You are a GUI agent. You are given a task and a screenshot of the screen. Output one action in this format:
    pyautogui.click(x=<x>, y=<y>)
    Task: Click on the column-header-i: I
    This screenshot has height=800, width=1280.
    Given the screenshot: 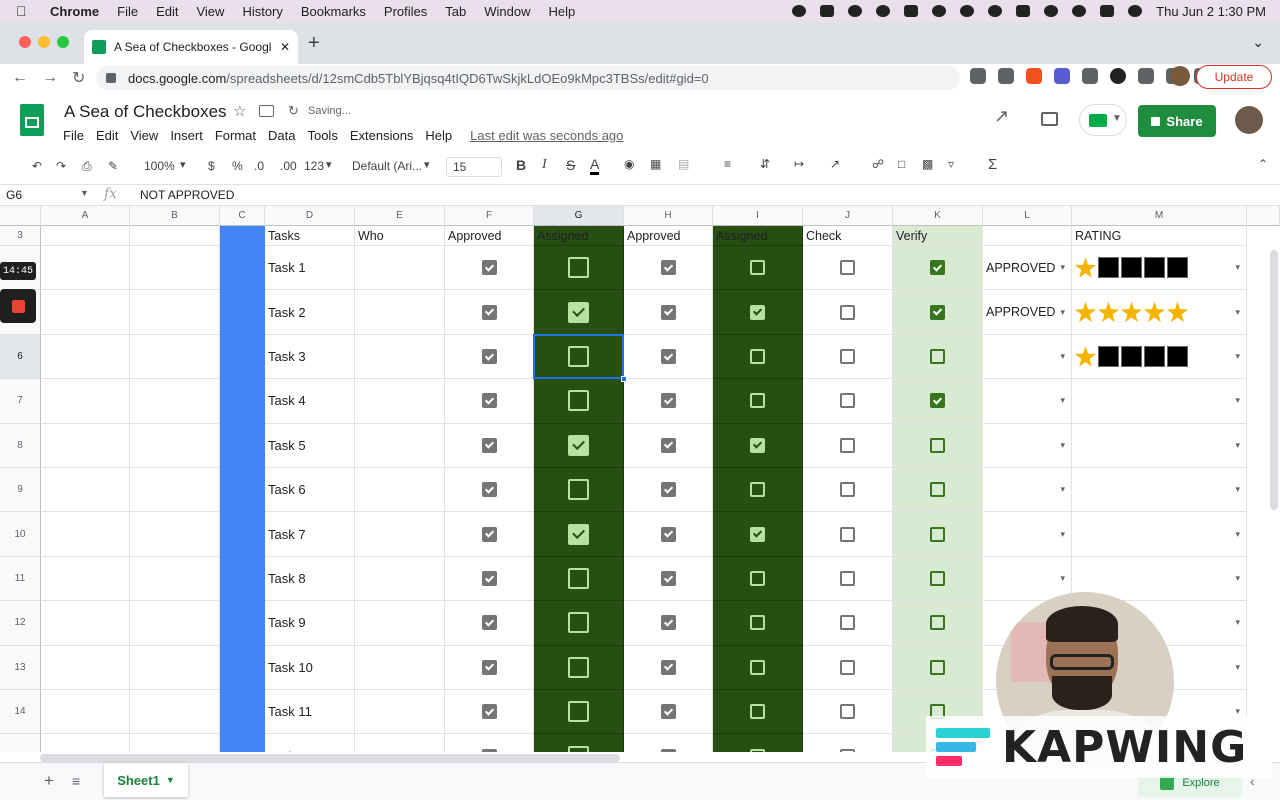 What is the action you would take?
    pyautogui.click(x=758, y=216)
    